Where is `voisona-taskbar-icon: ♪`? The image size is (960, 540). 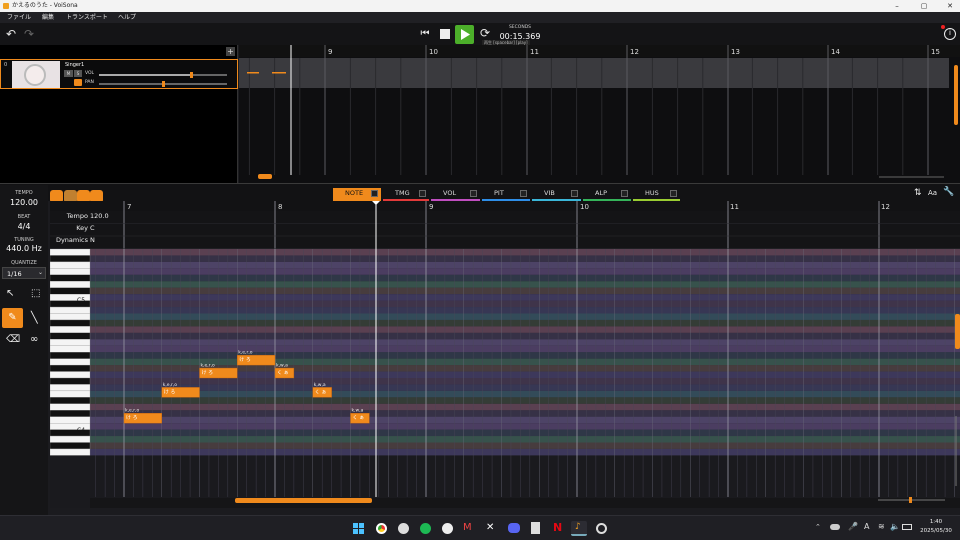
voisona-taskbar-icon: ♪ is located at coordinates (579, 528).